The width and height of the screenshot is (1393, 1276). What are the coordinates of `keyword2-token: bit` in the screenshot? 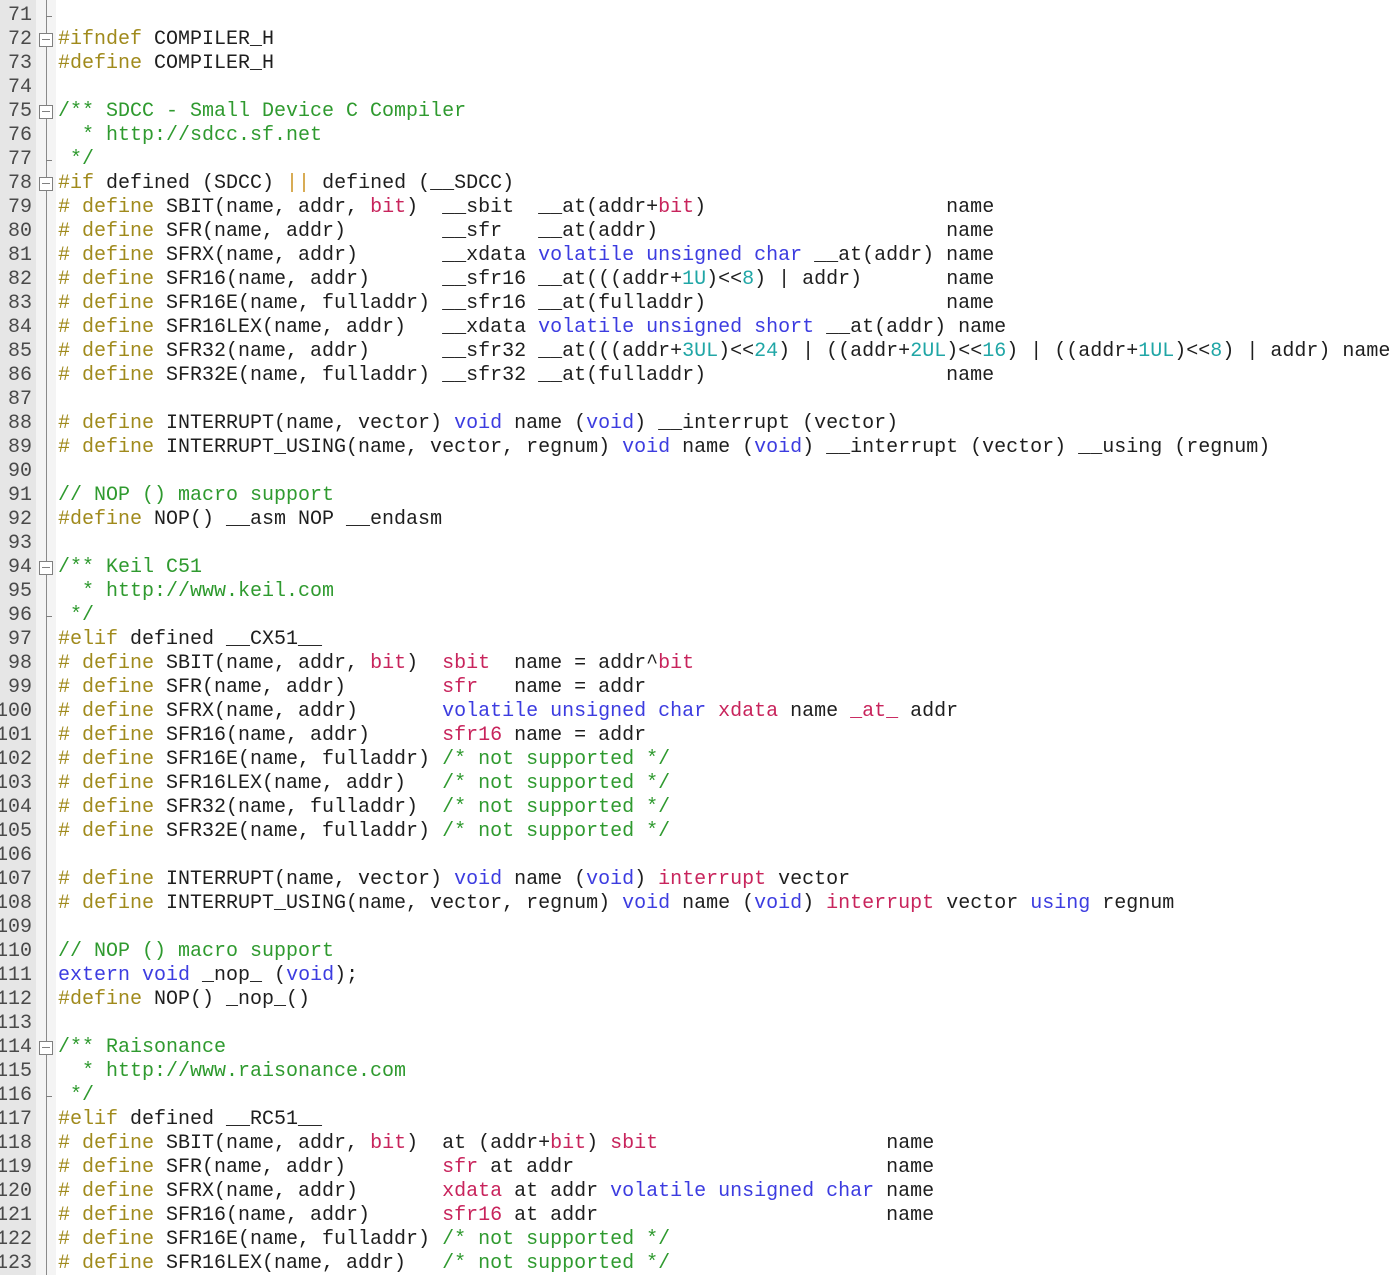 It's located at (676, 207).